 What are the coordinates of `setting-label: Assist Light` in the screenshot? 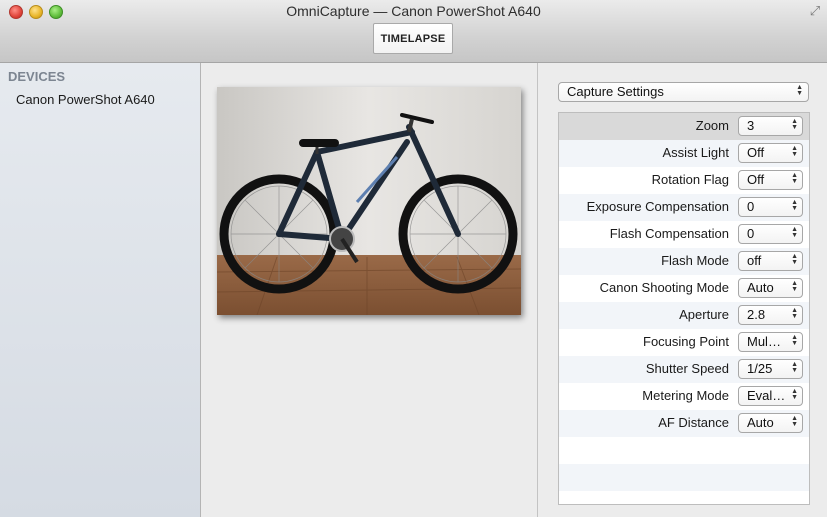 It's located at (695, 152).